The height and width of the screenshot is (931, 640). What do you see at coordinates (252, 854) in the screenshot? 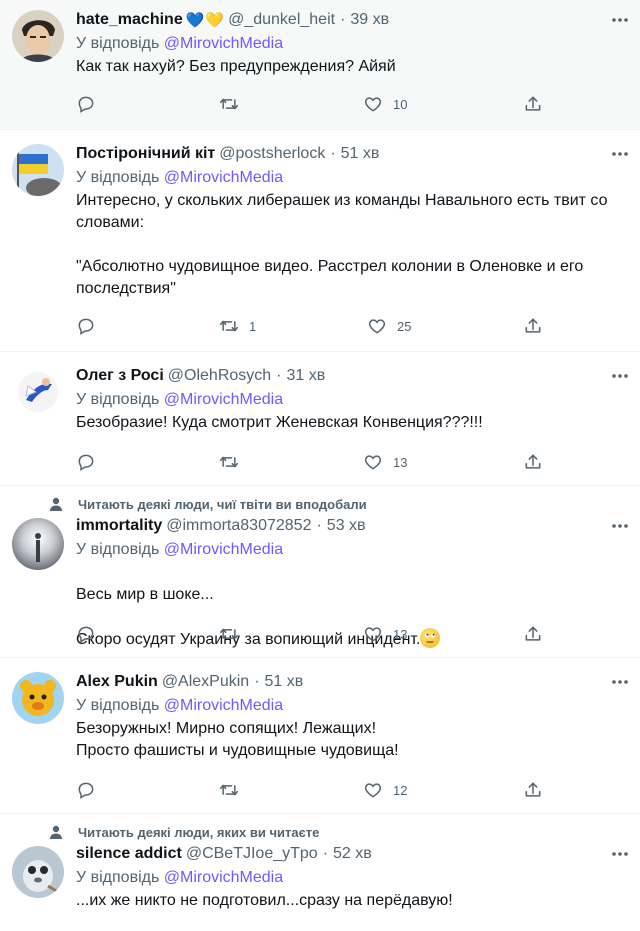
I see `author-handle: @CBeTJIoe_yTpo` at bounding box center [252, 854].